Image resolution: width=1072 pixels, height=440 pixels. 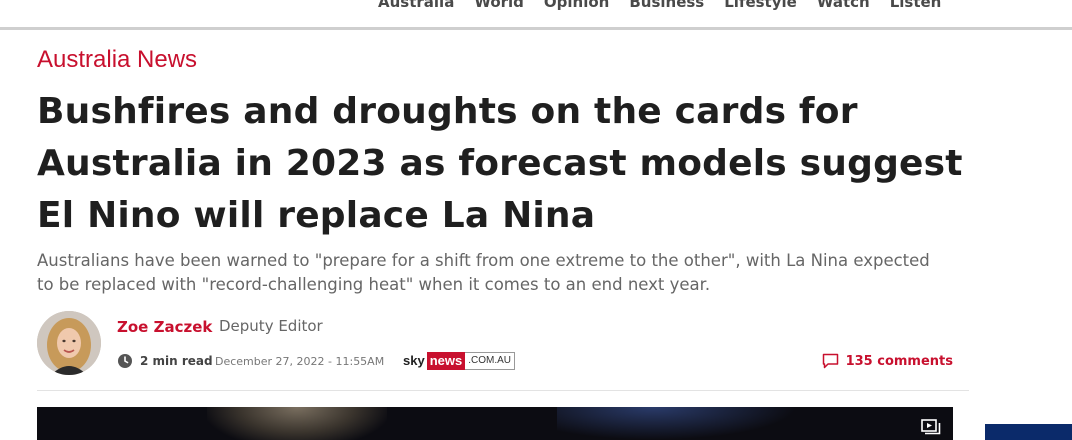 I want to click on logo-domain: .COM.AU, so click(x=490, y=361).